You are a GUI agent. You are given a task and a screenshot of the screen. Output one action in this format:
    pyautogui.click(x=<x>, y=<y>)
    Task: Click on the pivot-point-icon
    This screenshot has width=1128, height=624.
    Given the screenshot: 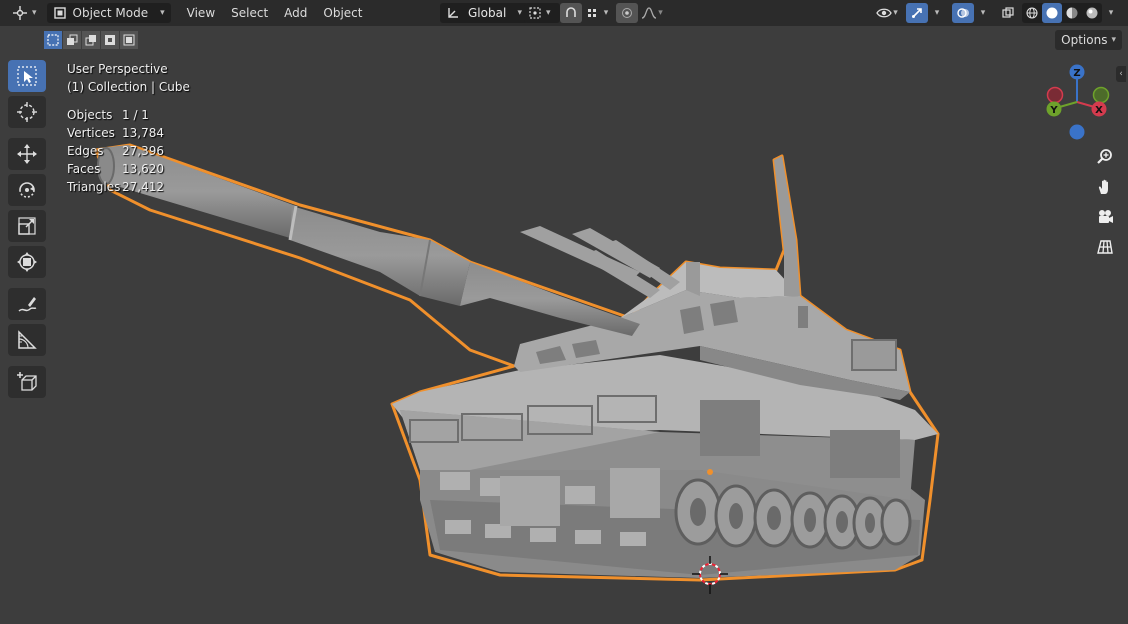 What is the action you would take?
    pyautogui.click(x=535, y=13)
    